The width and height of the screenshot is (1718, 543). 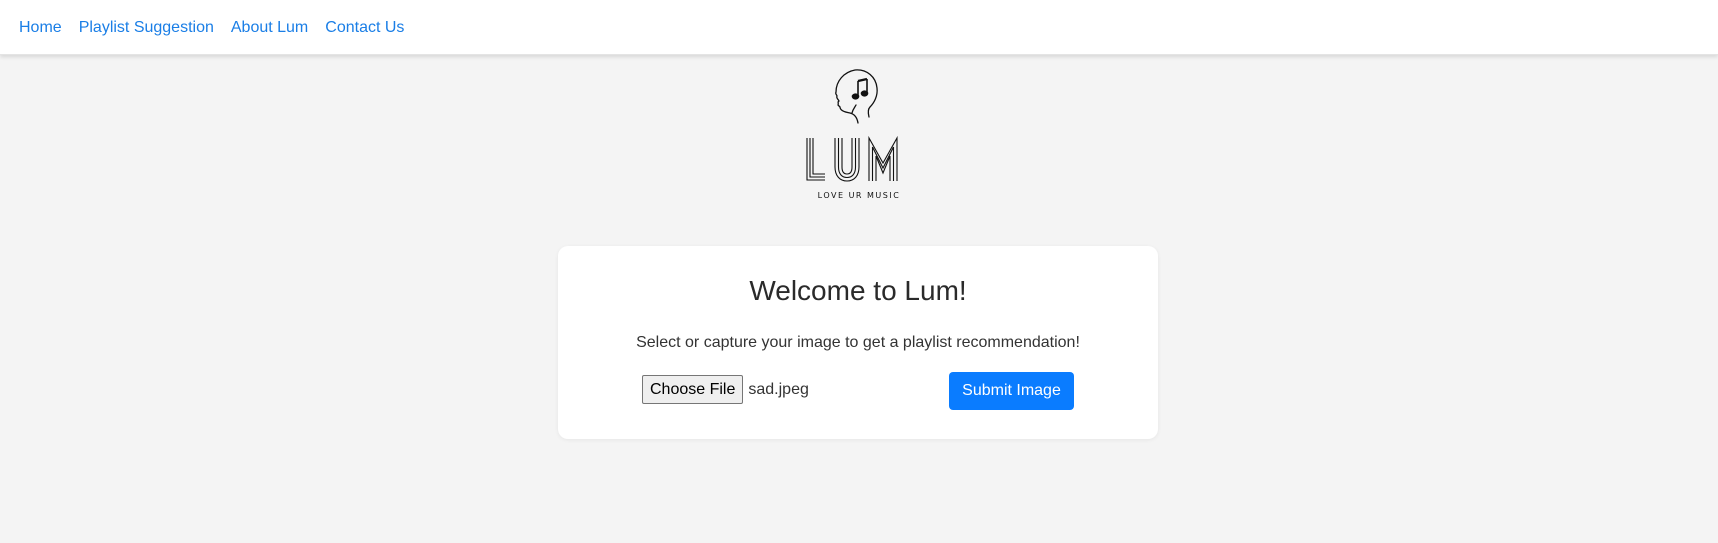 What do you see at coordinates (852, 158) in the screenshot?
I see `lum-wordmark` at bounding box center [852, 158].